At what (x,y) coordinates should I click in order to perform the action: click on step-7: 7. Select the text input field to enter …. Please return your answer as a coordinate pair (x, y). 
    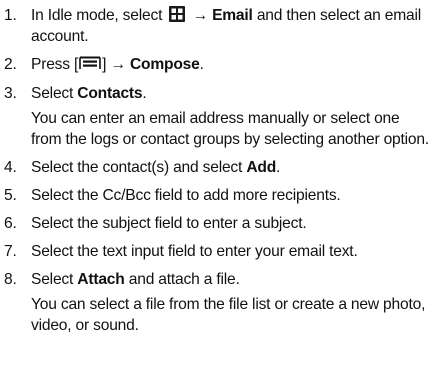
    Looking at the image, I should click on (217, 251).